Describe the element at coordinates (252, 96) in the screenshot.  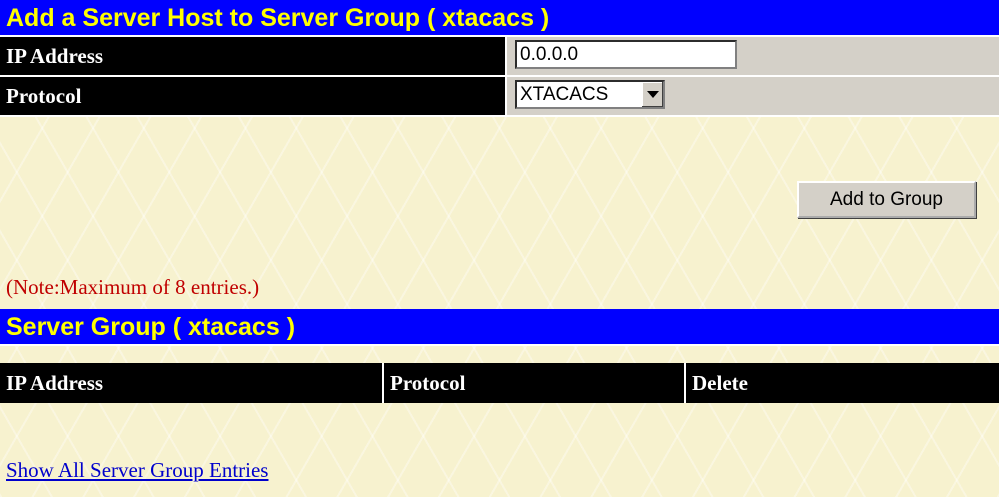
I see `protocol-label: Protocol` at that location.